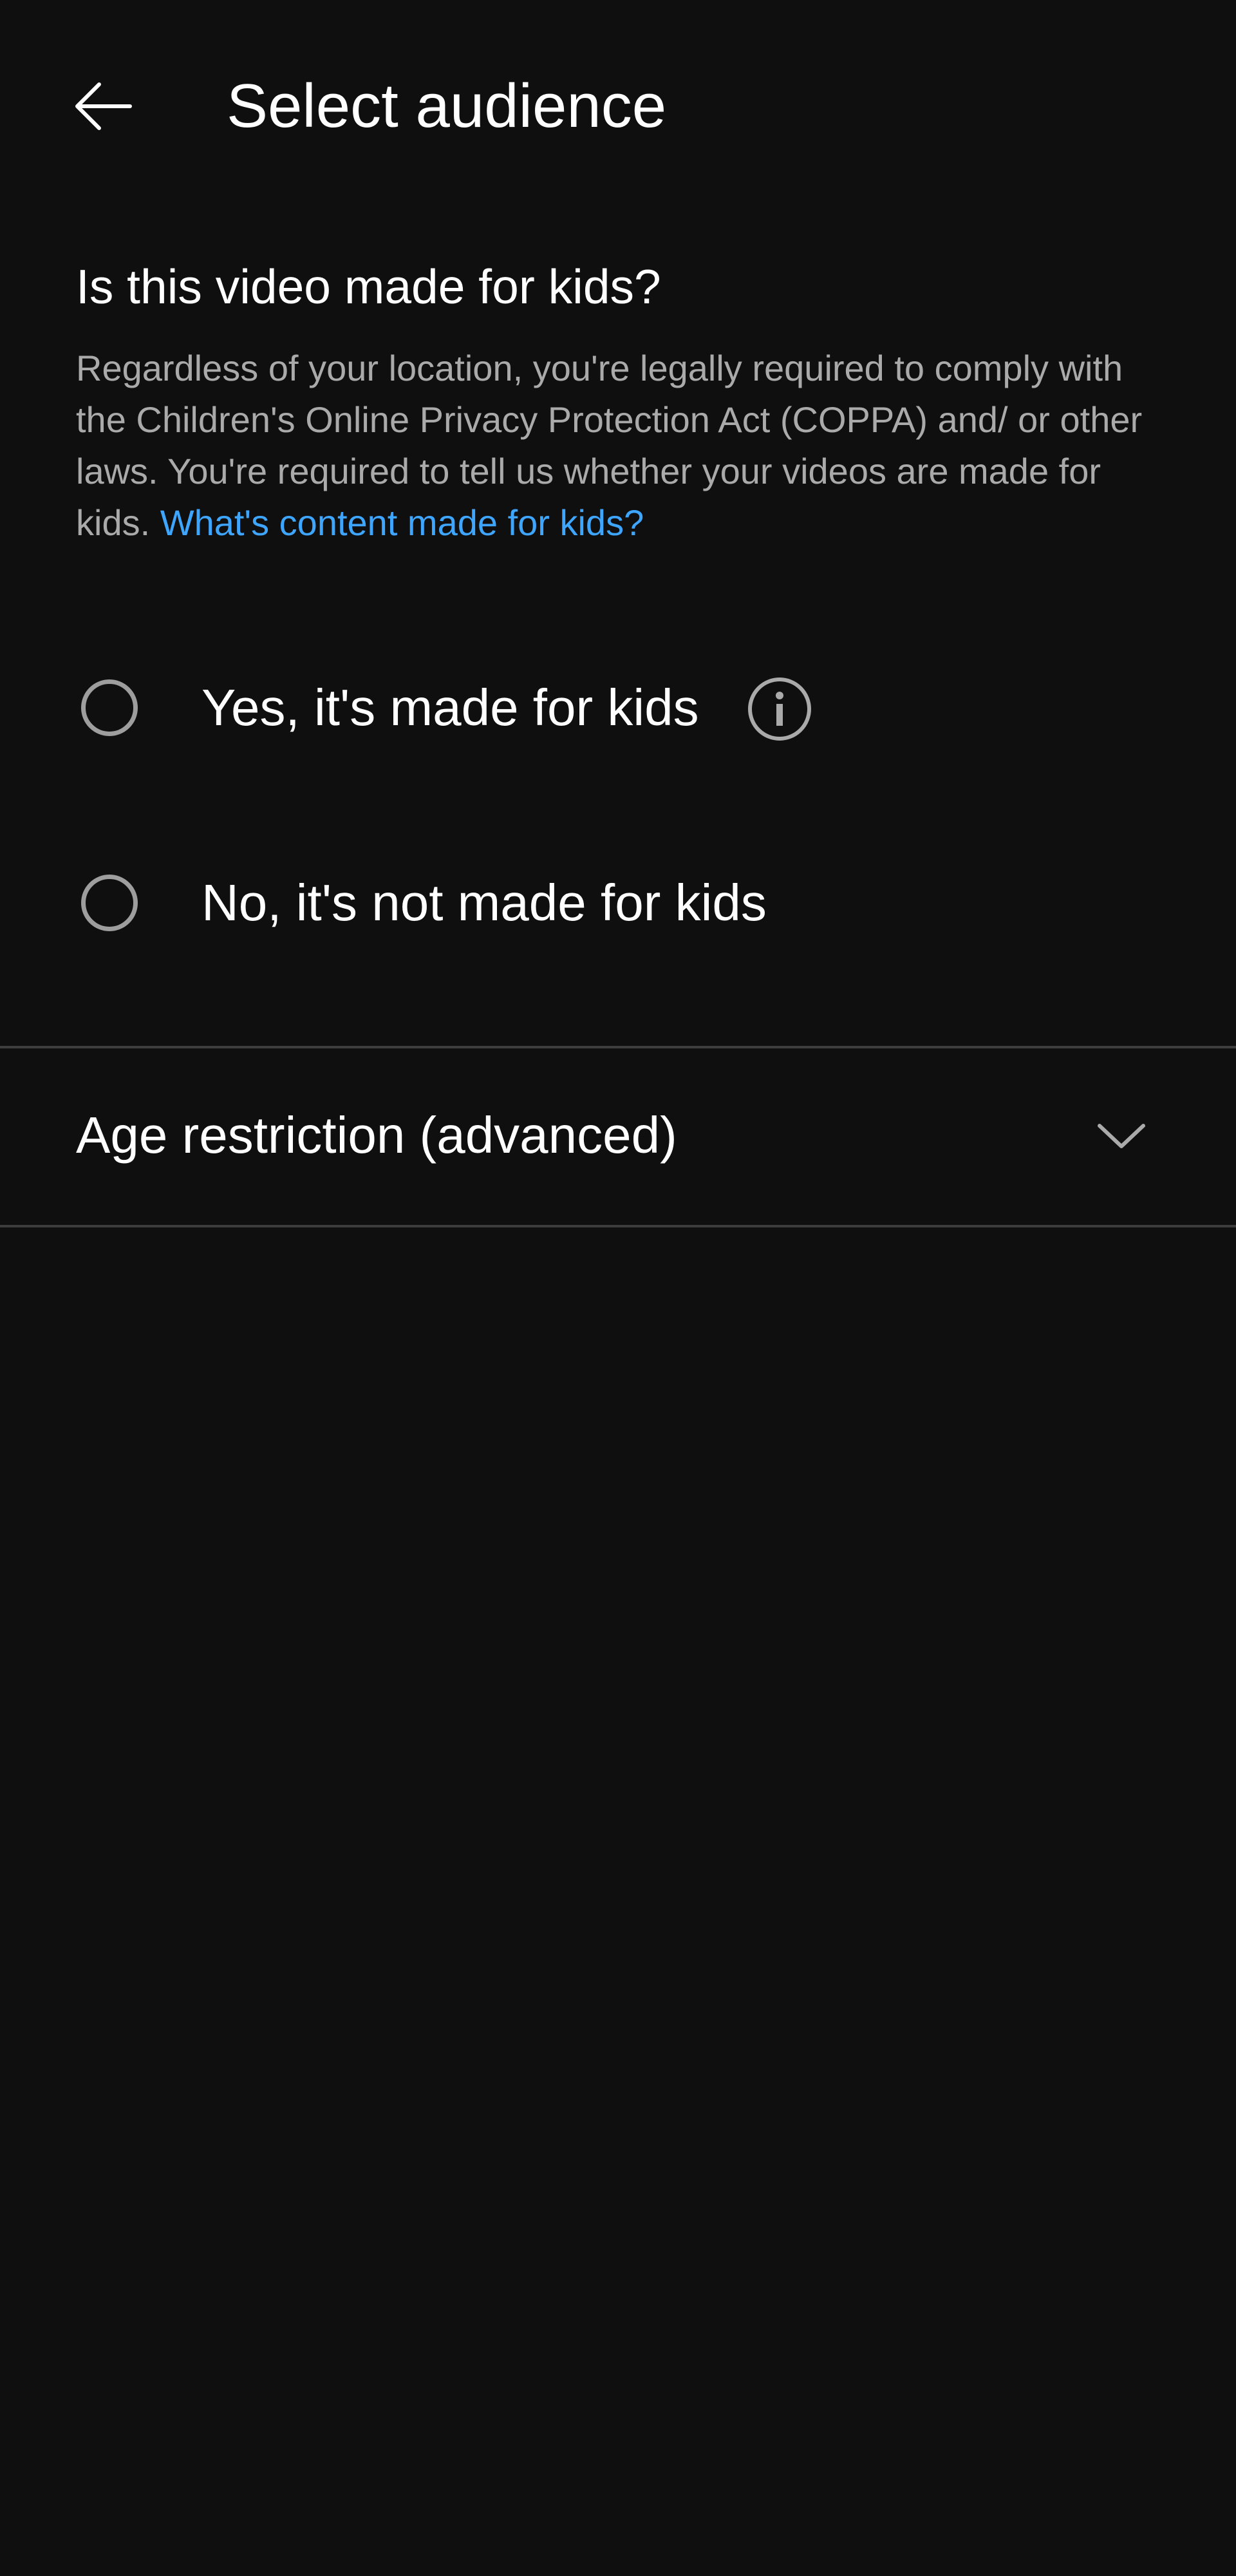  I want to click on app-bar: Select audience, so click(618, 107).